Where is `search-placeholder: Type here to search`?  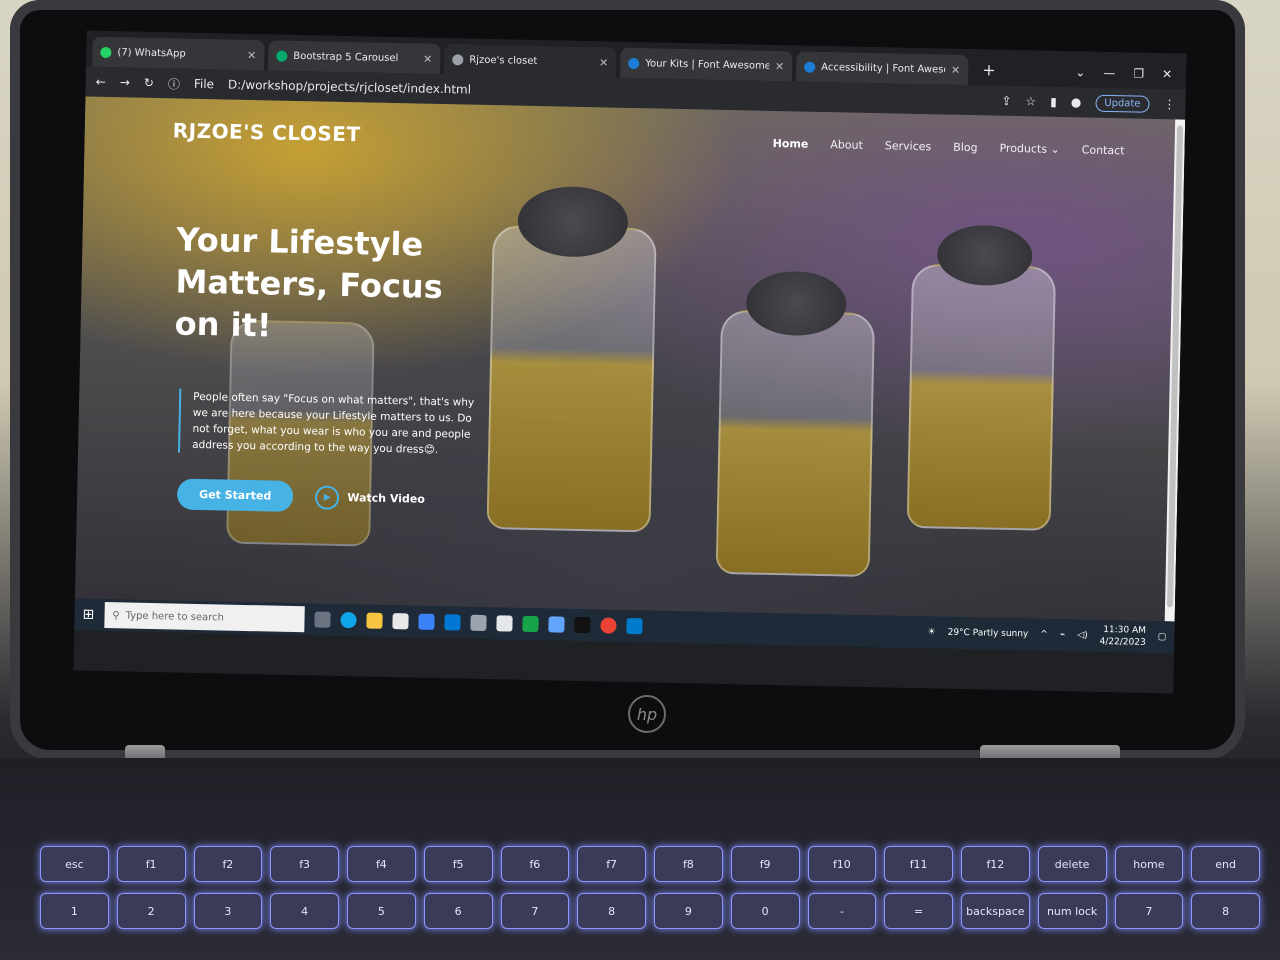
search-placeholder: Type here to search is located at coordinates (175, 616).